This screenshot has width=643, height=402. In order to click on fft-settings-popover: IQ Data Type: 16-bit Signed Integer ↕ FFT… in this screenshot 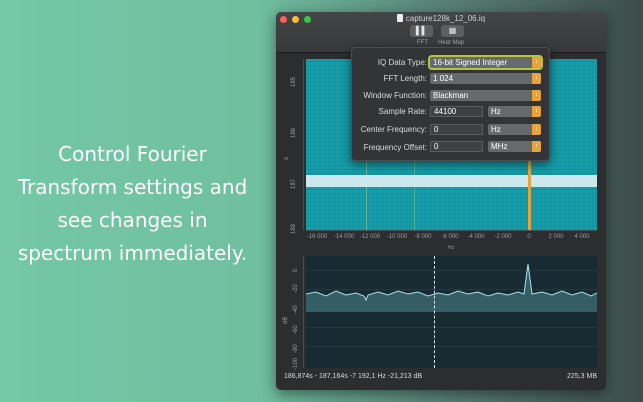, I will do `click(450, 104)`.